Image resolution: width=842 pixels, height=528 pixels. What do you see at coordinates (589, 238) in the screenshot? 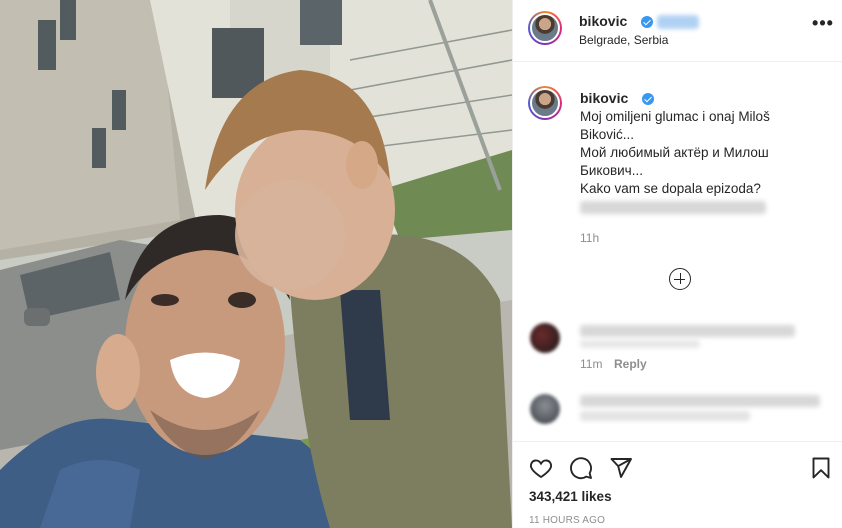
I see `caption-time: 11h` at bounding box center [589, 238].